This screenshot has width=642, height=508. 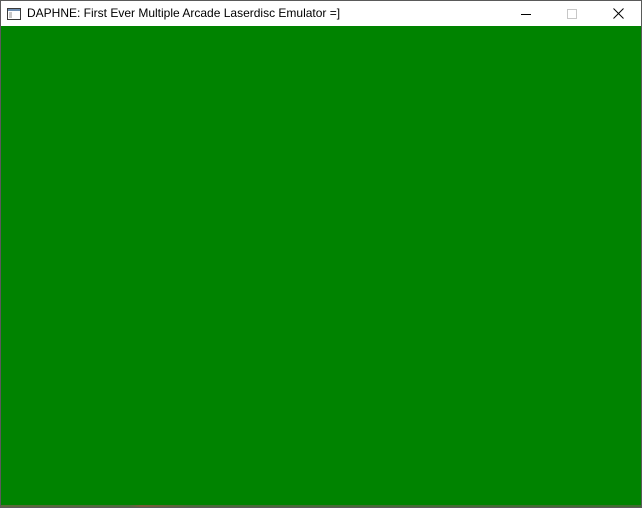 I want to click on close-button, so click(x=618, y=13).